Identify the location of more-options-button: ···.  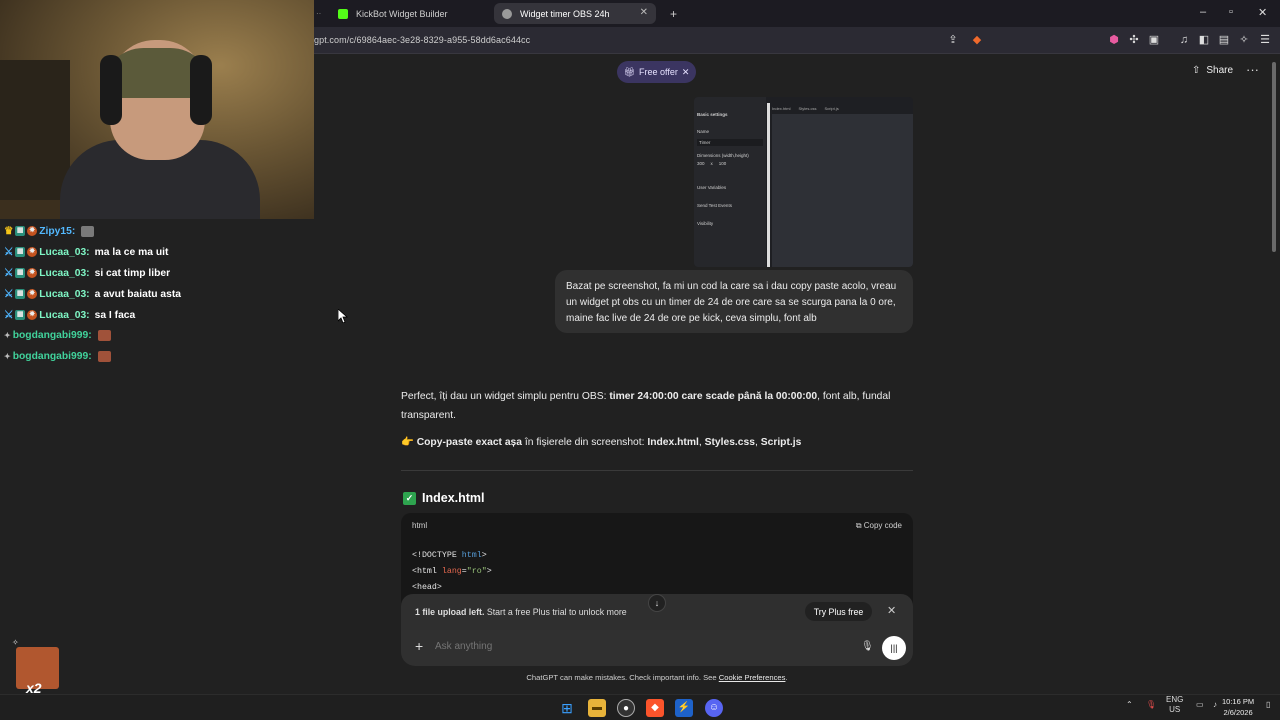
(1252, 69).